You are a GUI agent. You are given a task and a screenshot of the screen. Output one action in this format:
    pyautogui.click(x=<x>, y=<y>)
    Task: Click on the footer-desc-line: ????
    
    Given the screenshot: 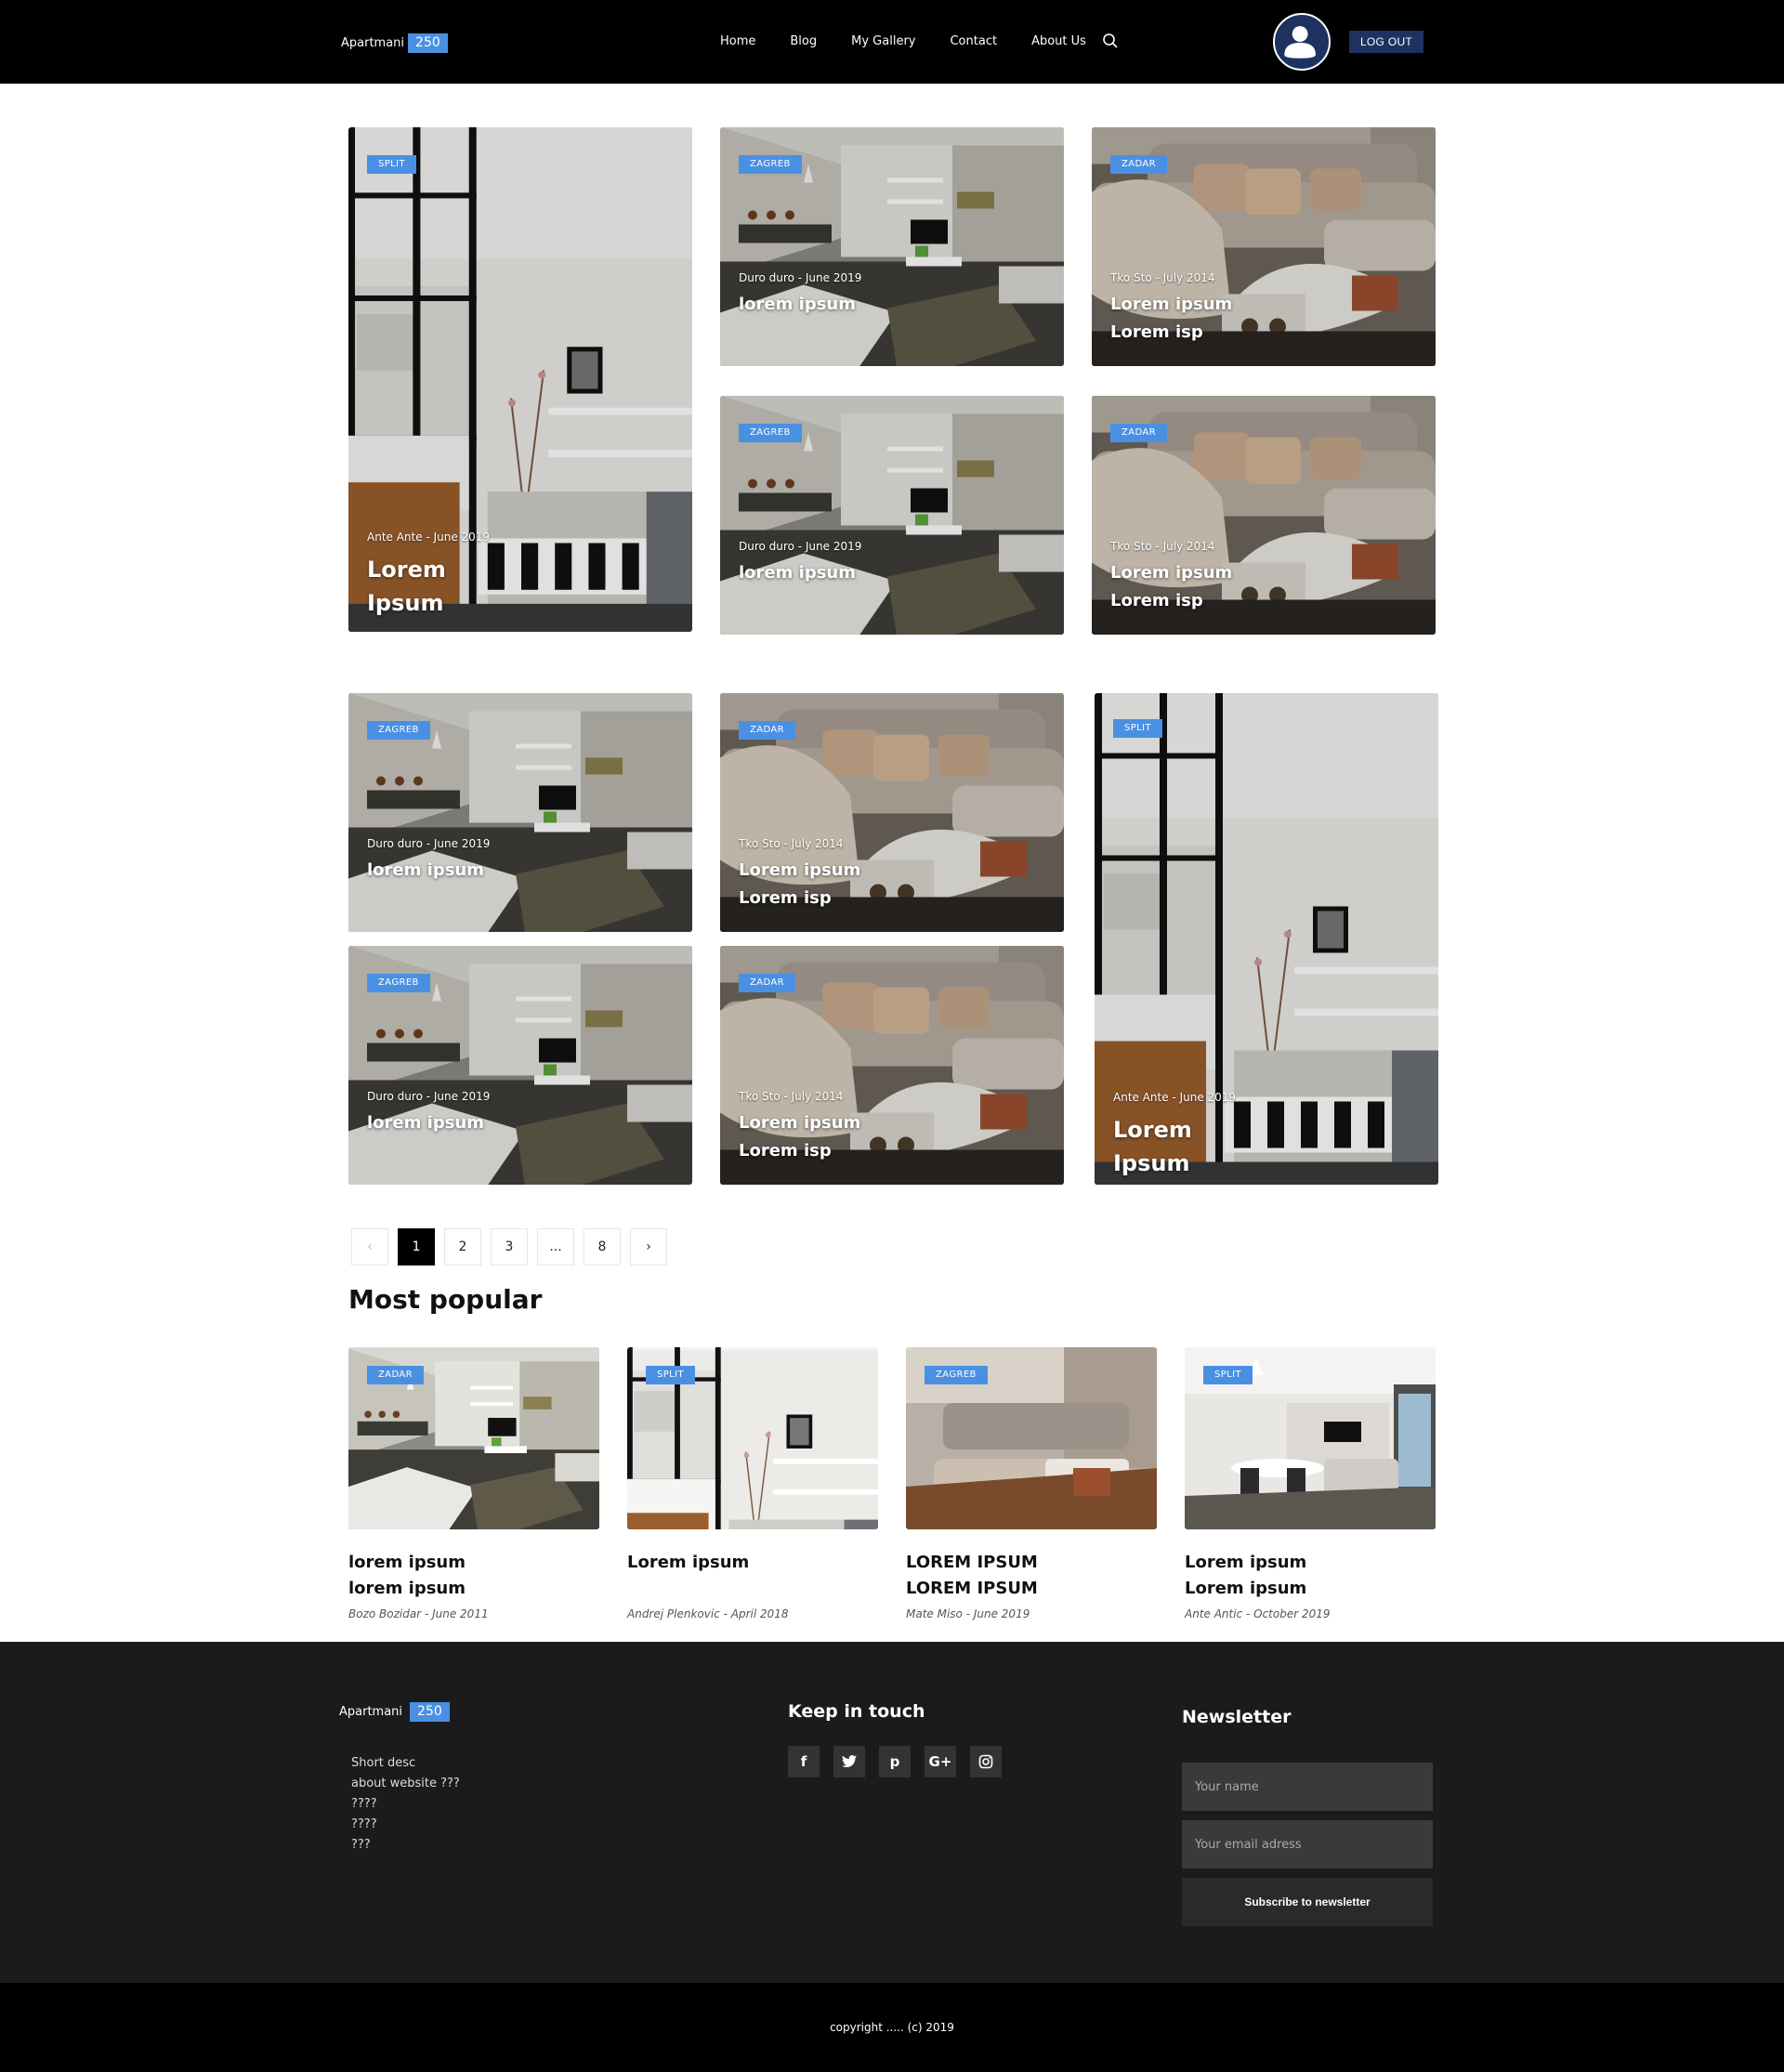 What is the action you would take?
    pyautogui.click(x=364, y=1804)
    